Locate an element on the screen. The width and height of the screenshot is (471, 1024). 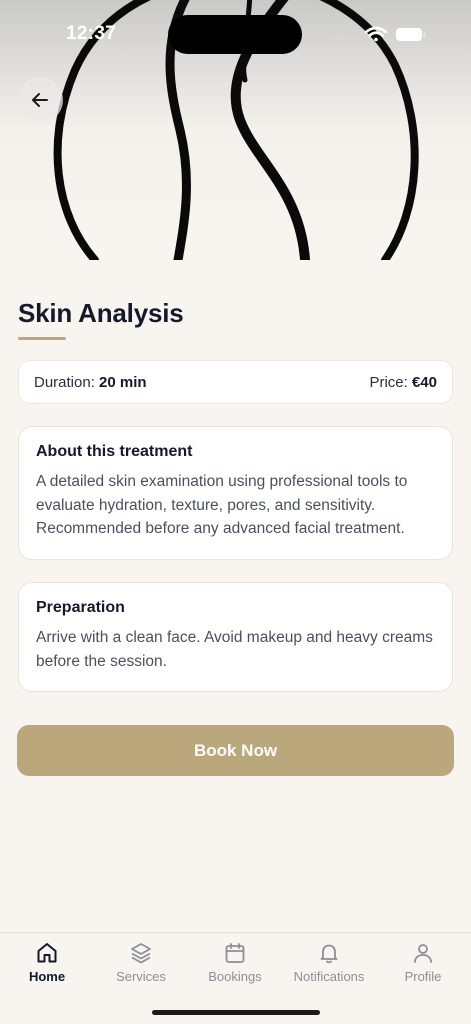
dynamic-island is located at coordinates (235, 34).